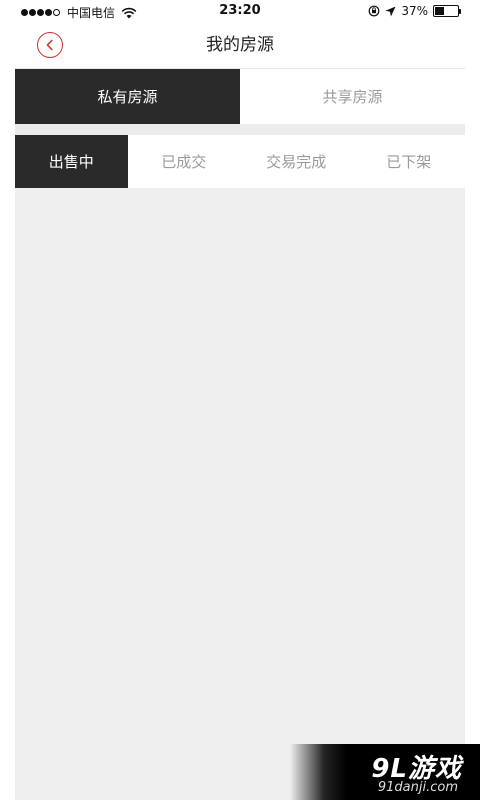 The height and width of the screenshot is (800, 480). I want to click on page-title: 我的房源, so click(240, 45).